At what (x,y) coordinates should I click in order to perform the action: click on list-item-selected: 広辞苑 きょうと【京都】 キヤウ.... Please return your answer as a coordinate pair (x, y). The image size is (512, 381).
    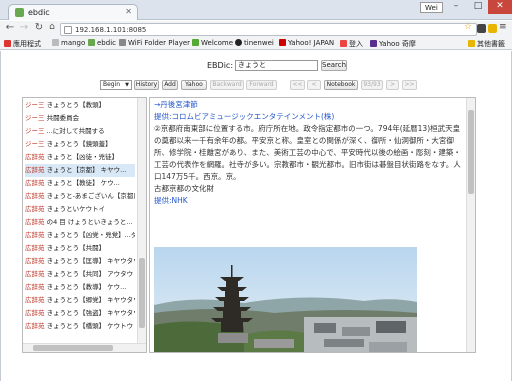
    Looking at the image, I should click on (80, 170).